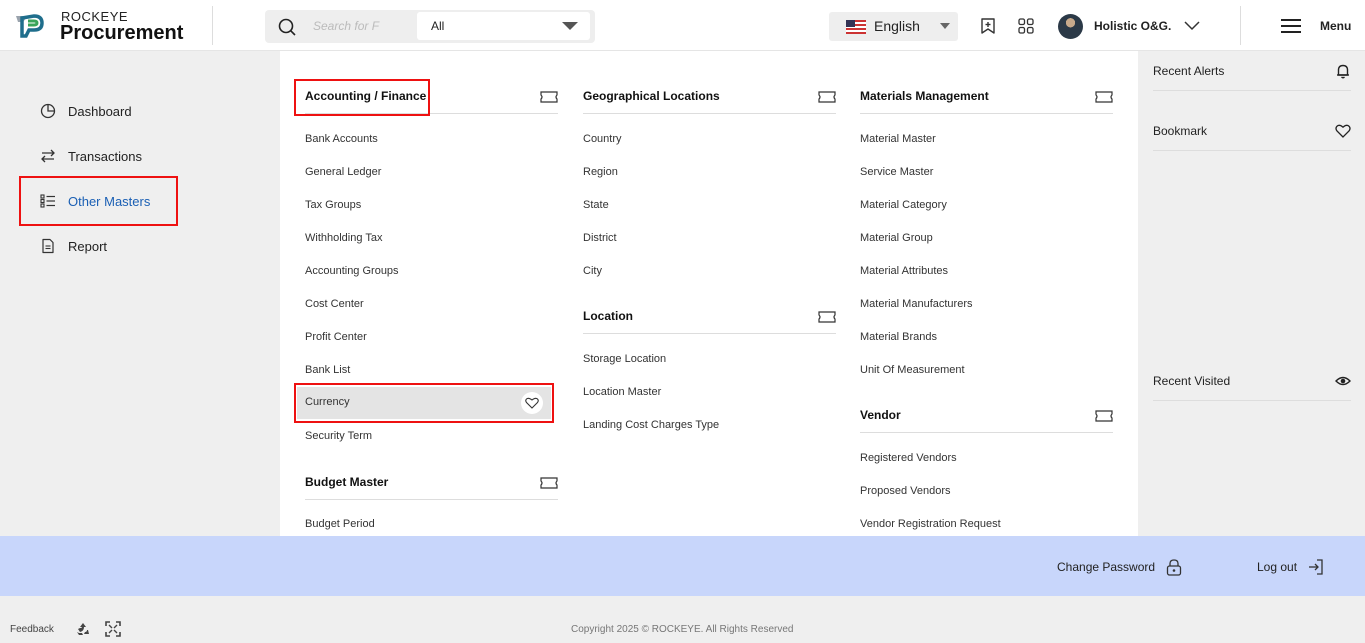 The image size is (1365, 643). Describe the element at coordinates (1277, 567) in the screenshot. I see `log-out-label: Log out` at that location.